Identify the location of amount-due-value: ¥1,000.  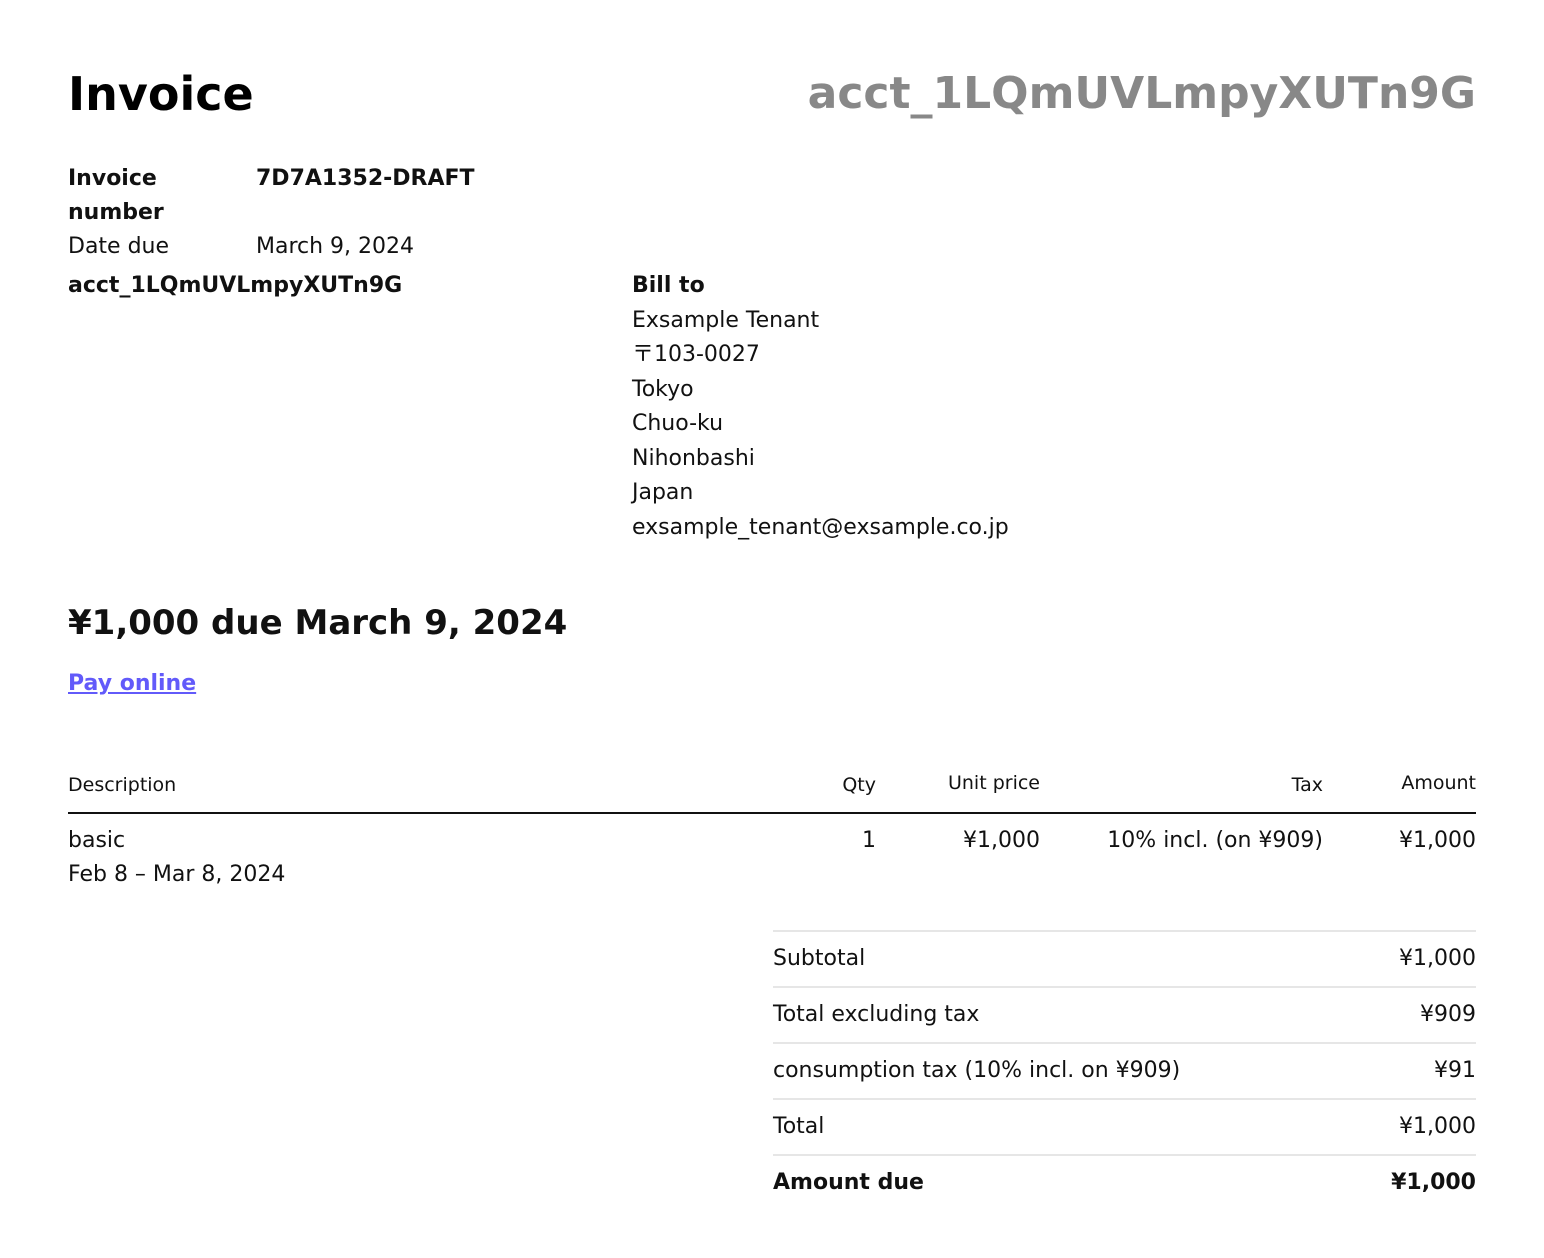
(1433, 1182).